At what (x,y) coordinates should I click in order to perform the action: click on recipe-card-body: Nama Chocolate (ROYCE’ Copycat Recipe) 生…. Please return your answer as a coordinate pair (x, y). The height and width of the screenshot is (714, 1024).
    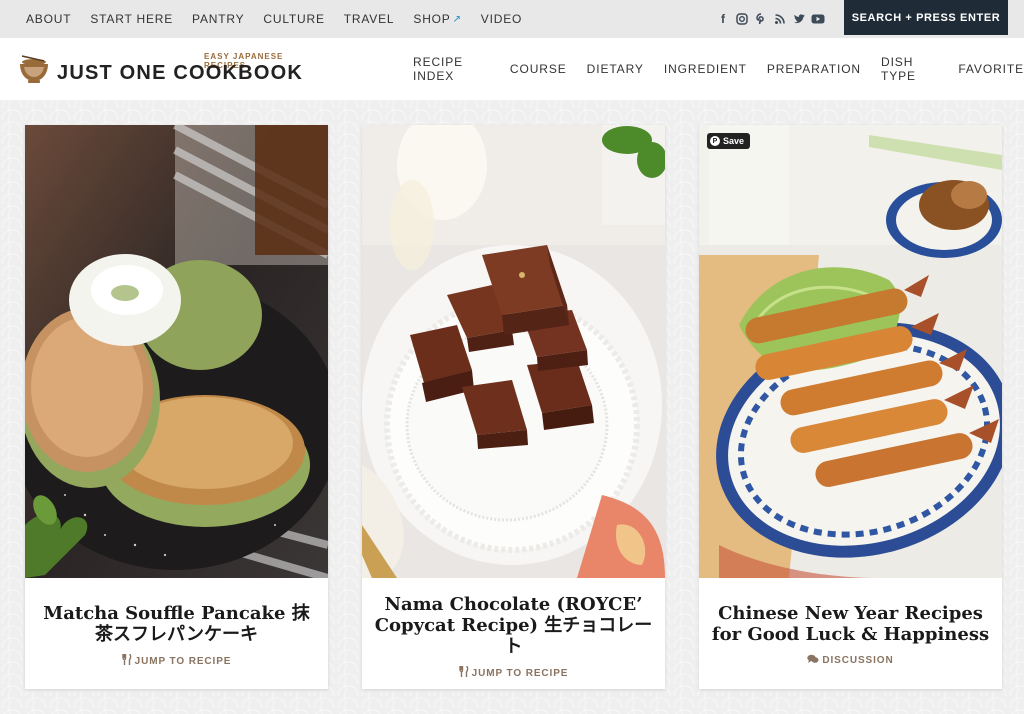
    Looking at the image, I should click on (513, 633).